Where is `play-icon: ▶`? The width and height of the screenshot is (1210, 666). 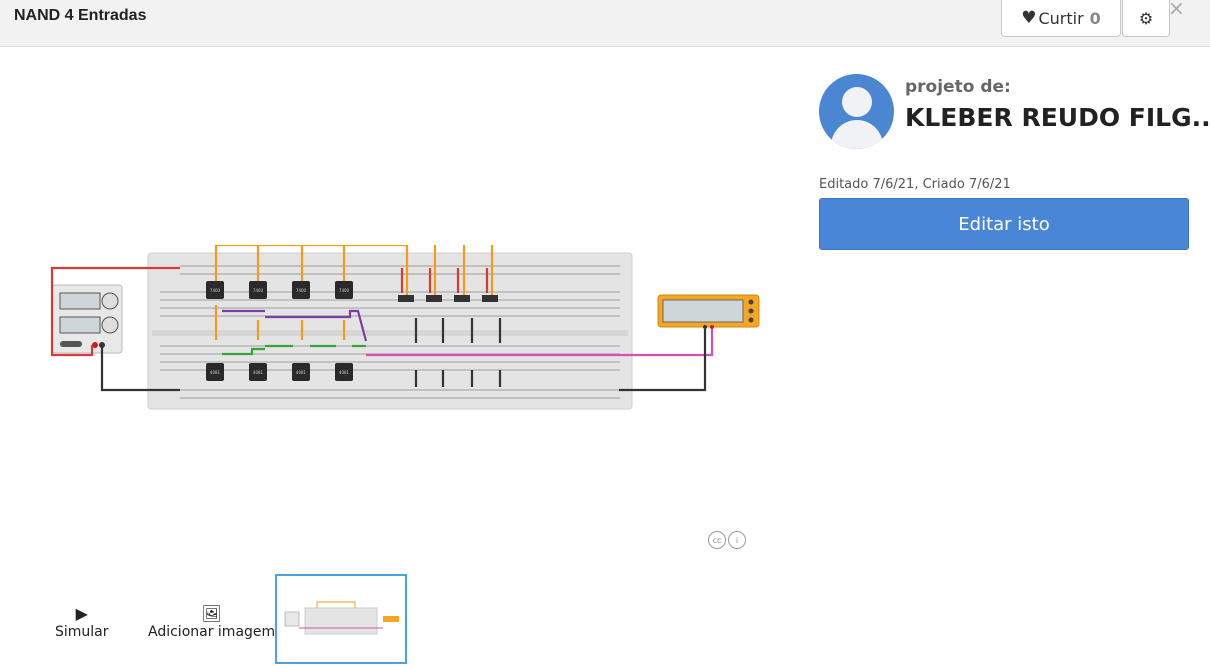
play-icon: ▶ is located at coordinates (81, 613).